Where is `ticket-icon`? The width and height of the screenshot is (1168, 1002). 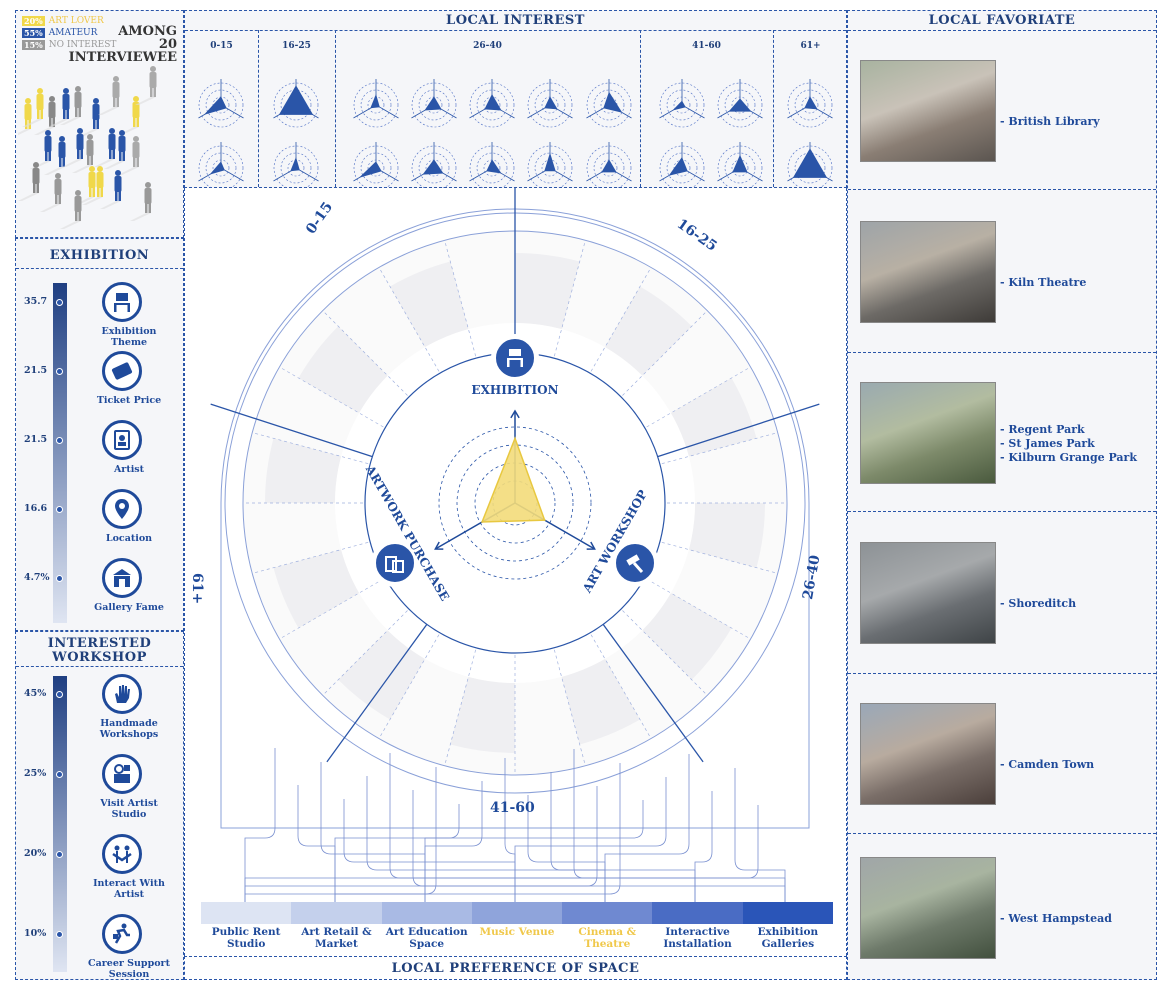
ticket-icon is located at coordinates (122, 371).